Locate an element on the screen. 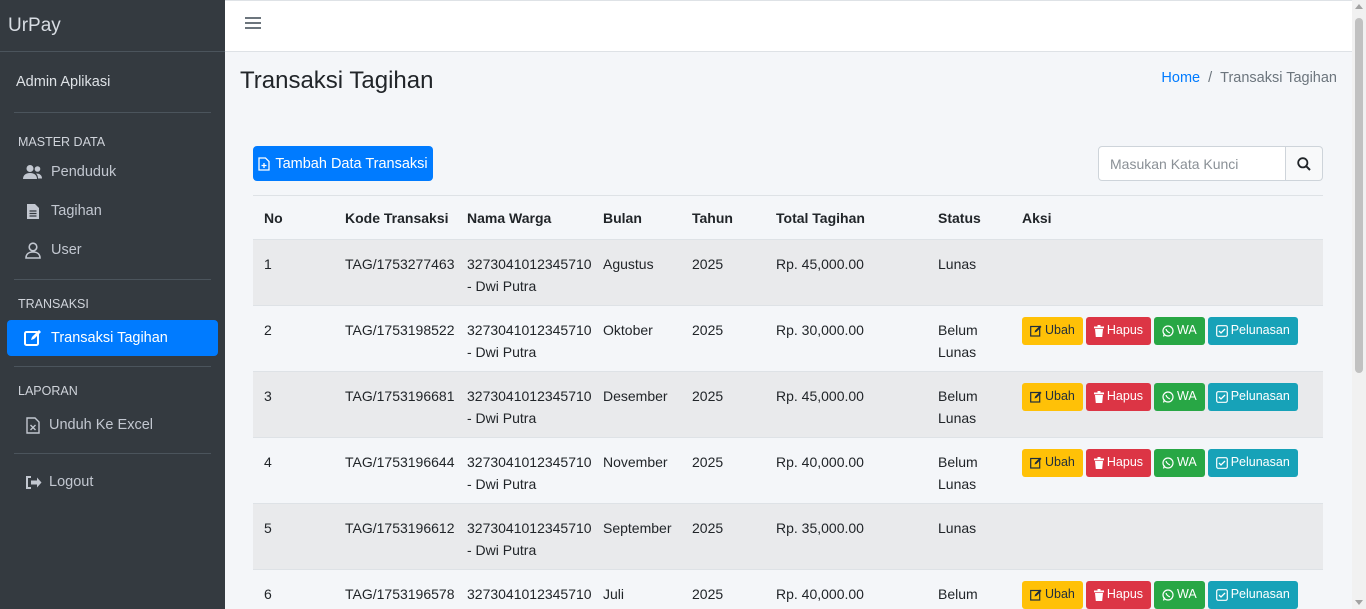 The image size is (1366, 609). check-square-icon is located at coordinates (1221, 463).